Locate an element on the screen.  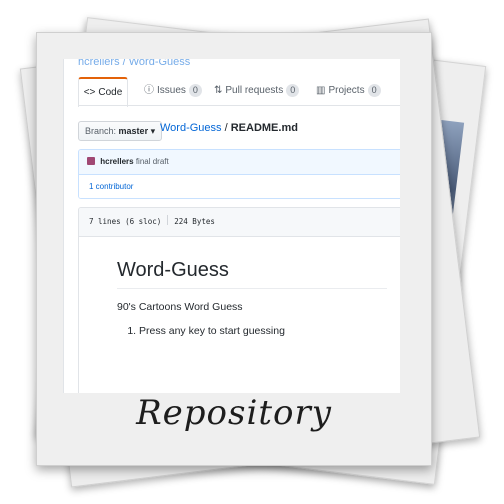
readme-description: 90's Cartoons Word Guess is located at coordinates (180, 307).